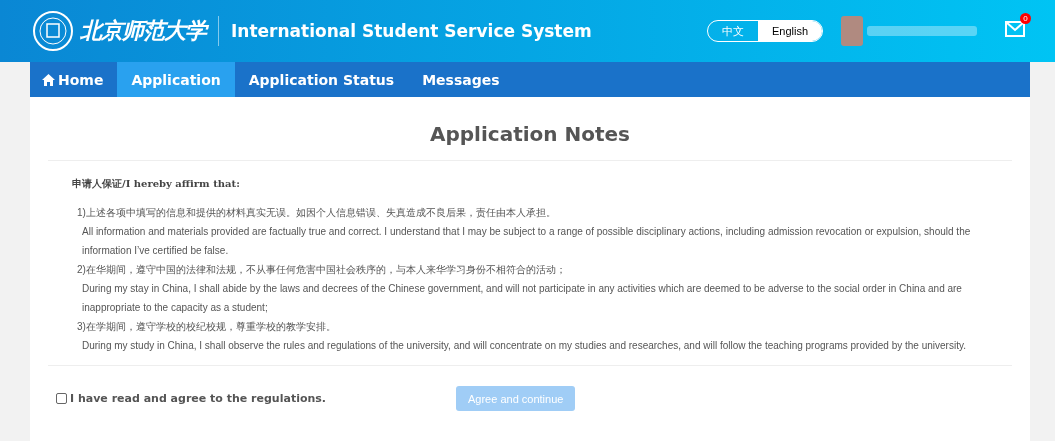  Describe the element at coordinates (524, 346) in the screenshot. I see `clause-english: During my study in China, I shall observe the rules and regulations of the university, and will concentrate on my studies and researches, and will follow the teaching programs provided by the university.` at that location.